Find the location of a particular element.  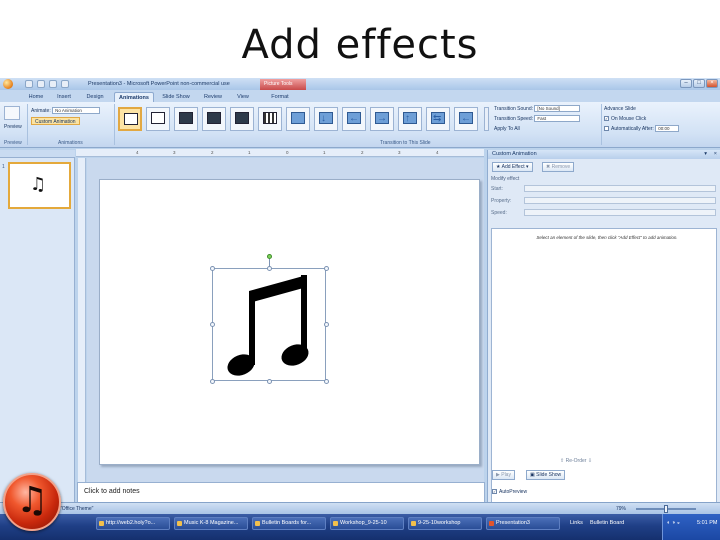

start-dropdown is located at coordinates (620, 188).